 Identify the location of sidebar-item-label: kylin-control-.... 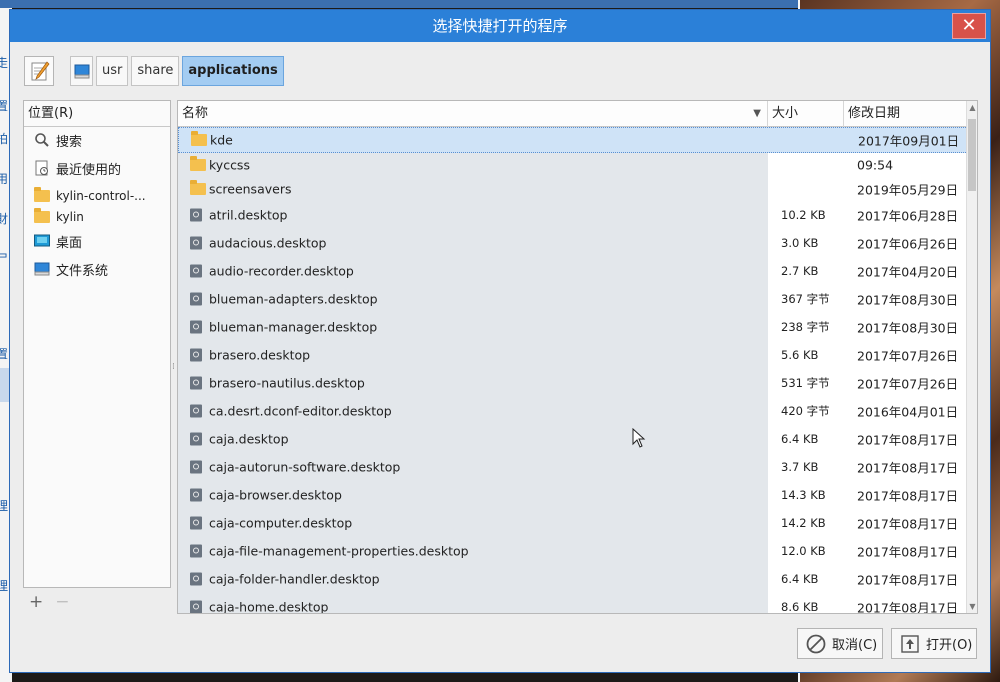
(101, 196).